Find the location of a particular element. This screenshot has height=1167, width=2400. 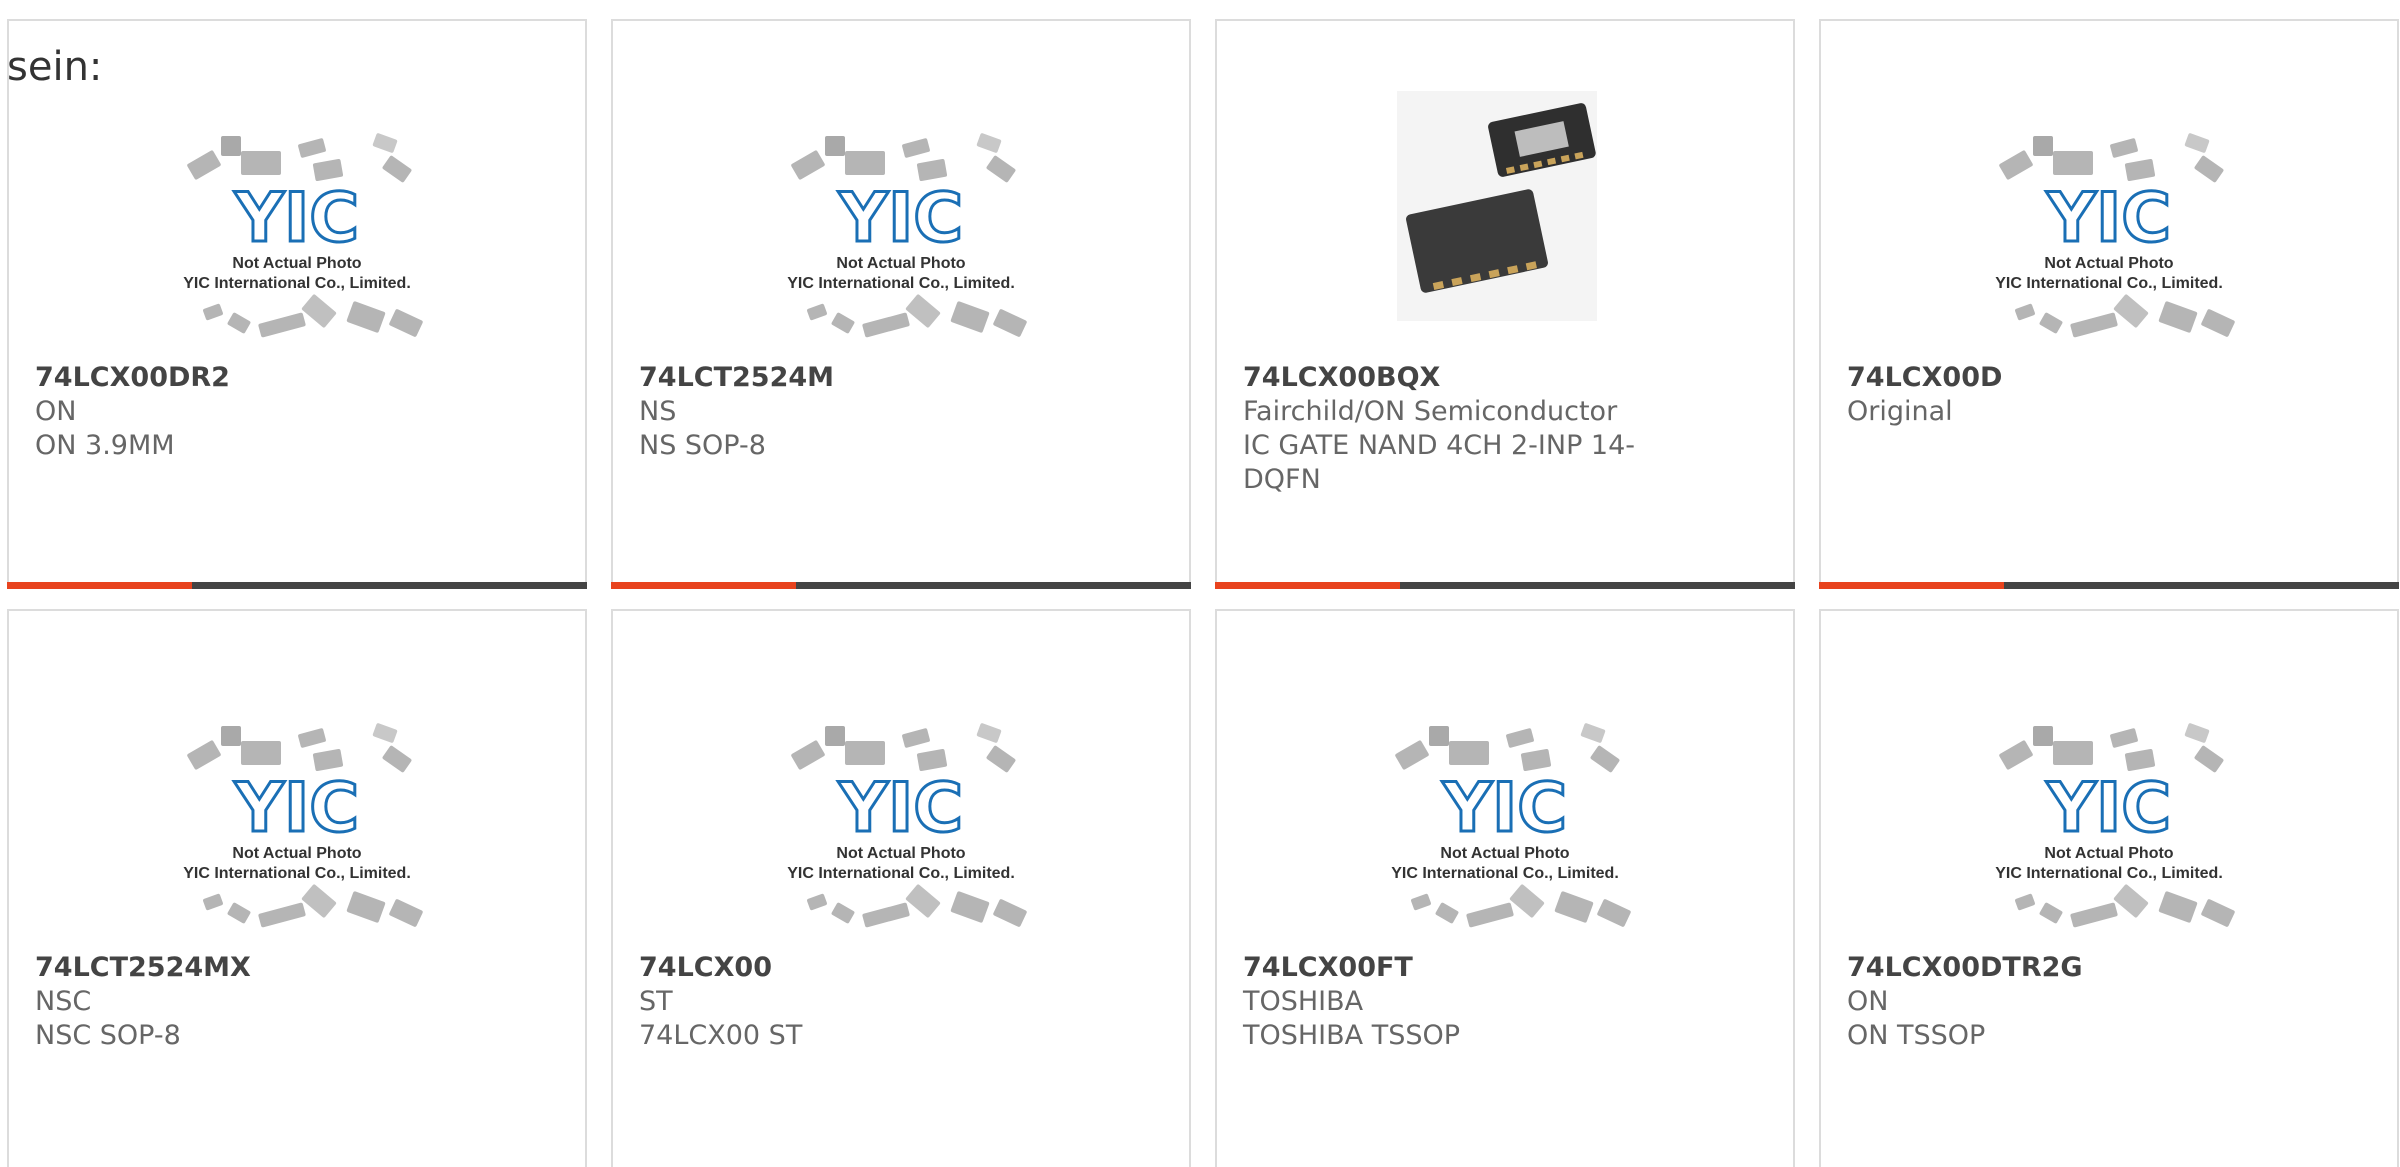

product-info: 74LCX00 ST 74LCX00 ST is located at coordinates (839, 1002).